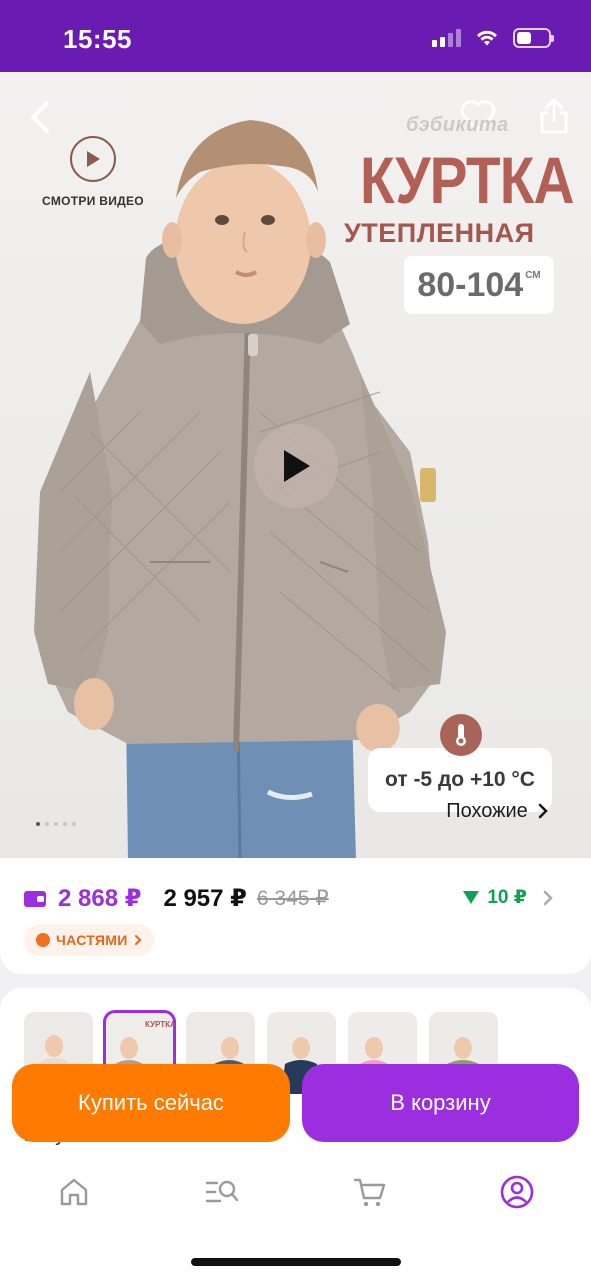  What do you see at coordinates (295, 916) in the screenshot?
I see `price-card: 2 868 ₽ 2 957 ₽ 6 345 ₽ 10 ₽ ЧАСТЯМИ` at bounding box center [295, 916].